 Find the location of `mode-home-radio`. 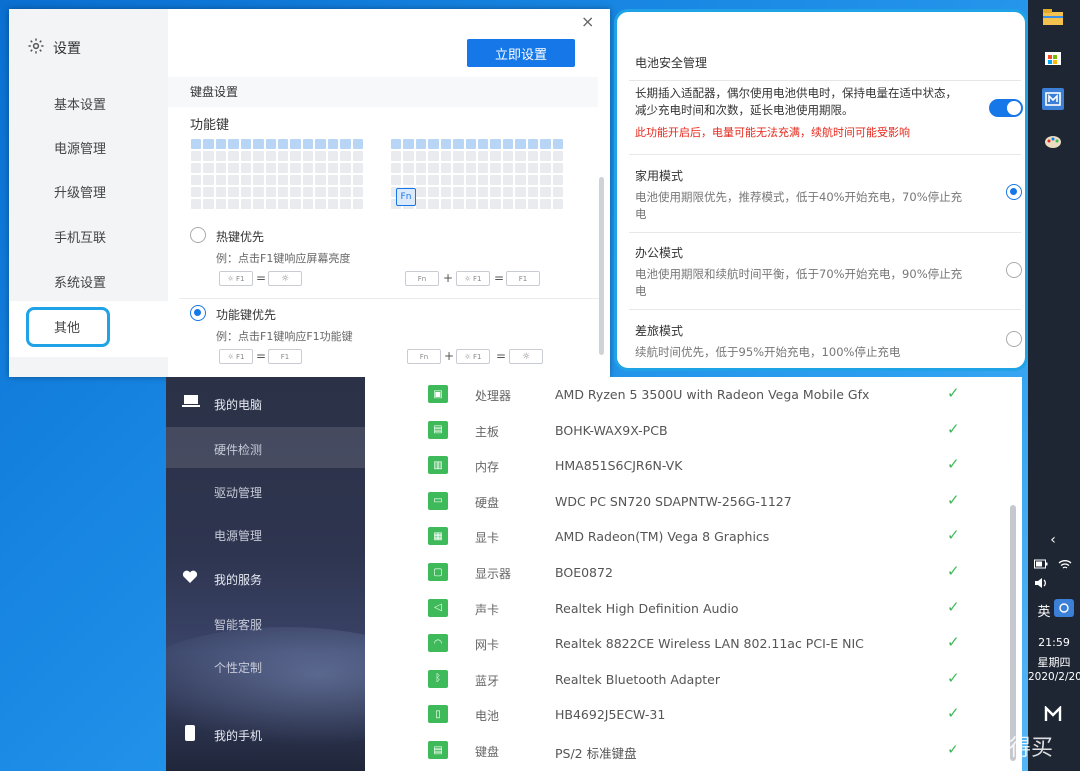

mode-home-radio is located at coordinates (1014, 192).